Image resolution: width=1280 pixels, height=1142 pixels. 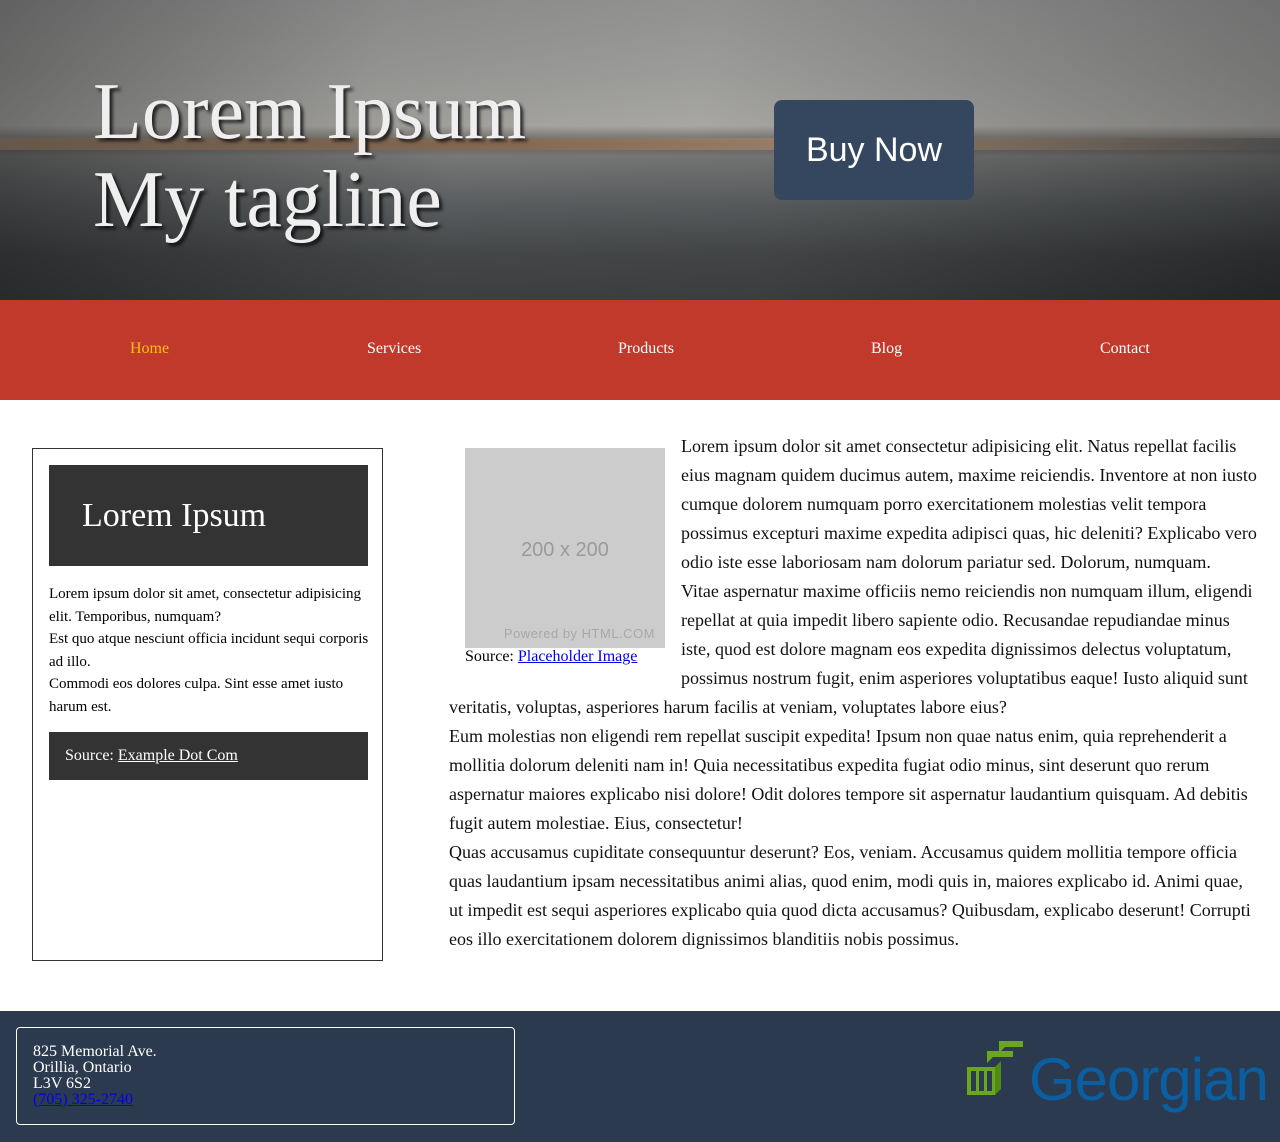 I want to click on nav-item-services: Services, so click(x=394, y=349).